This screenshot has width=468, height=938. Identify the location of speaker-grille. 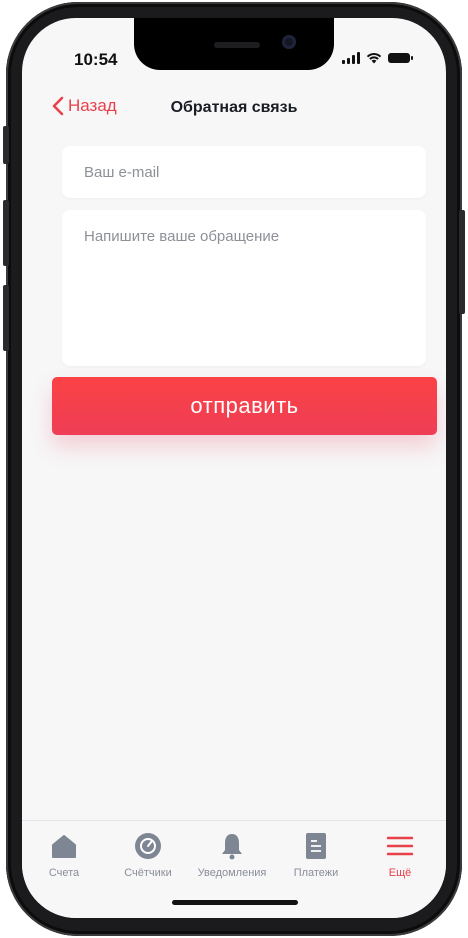
(237, 45).